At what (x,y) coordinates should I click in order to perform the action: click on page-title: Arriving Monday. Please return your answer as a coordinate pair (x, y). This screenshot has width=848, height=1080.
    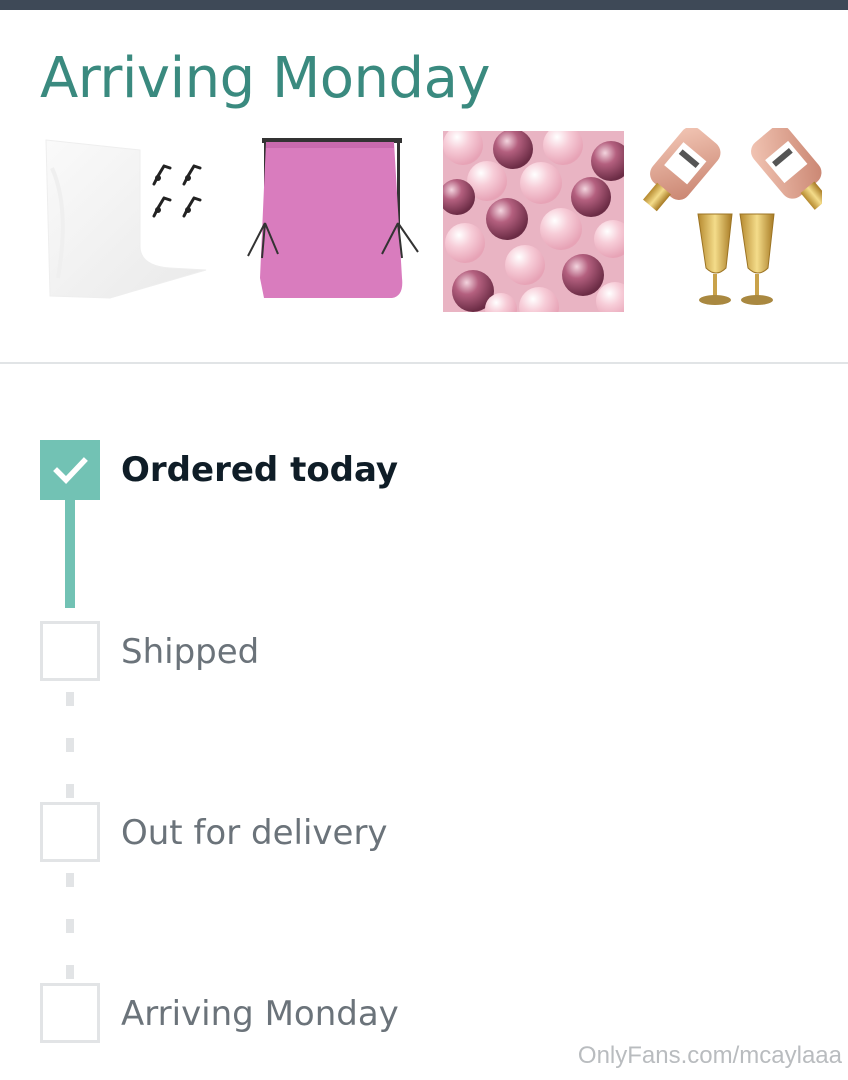
    Looking at the image, I should click on (265, 78).